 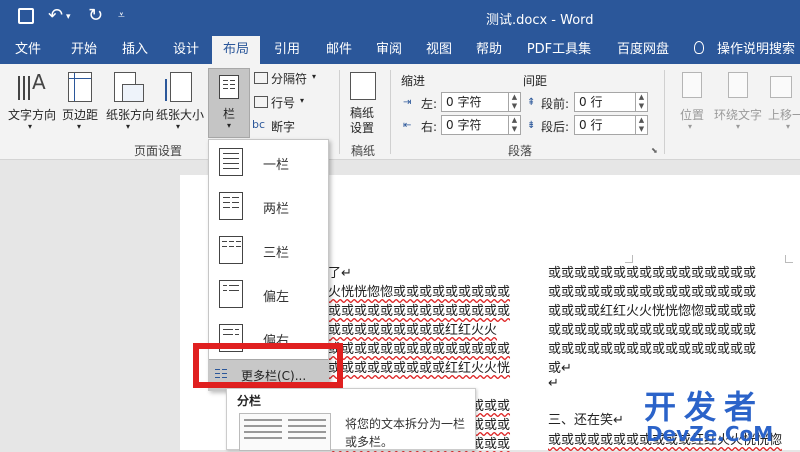 What do you see at coordinates (642, 102) in the screenshot?
I see `spacing-before-spinner: ▲ ▼` at bounding box center [642, 102].